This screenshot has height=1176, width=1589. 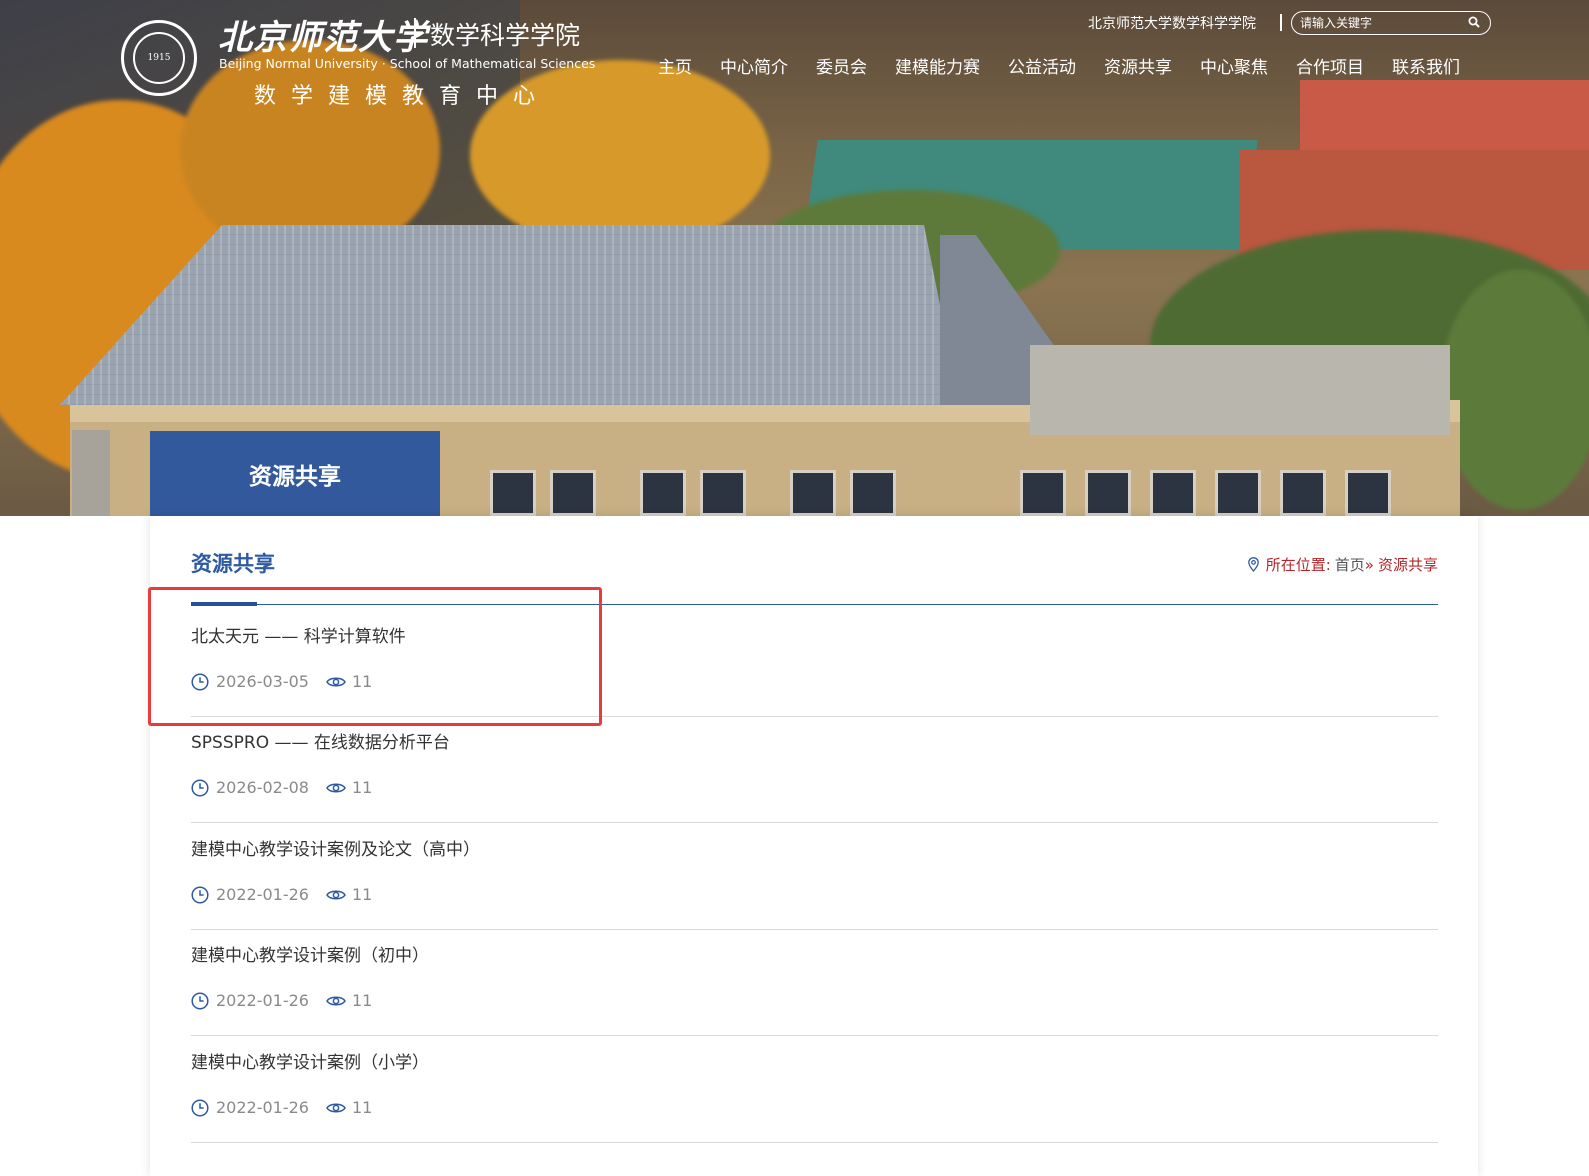 What do you see at coordinates (295, 473) in the screenshot?
I see `banner-section-tab: 资源共享` at bounding box center [295, 473].